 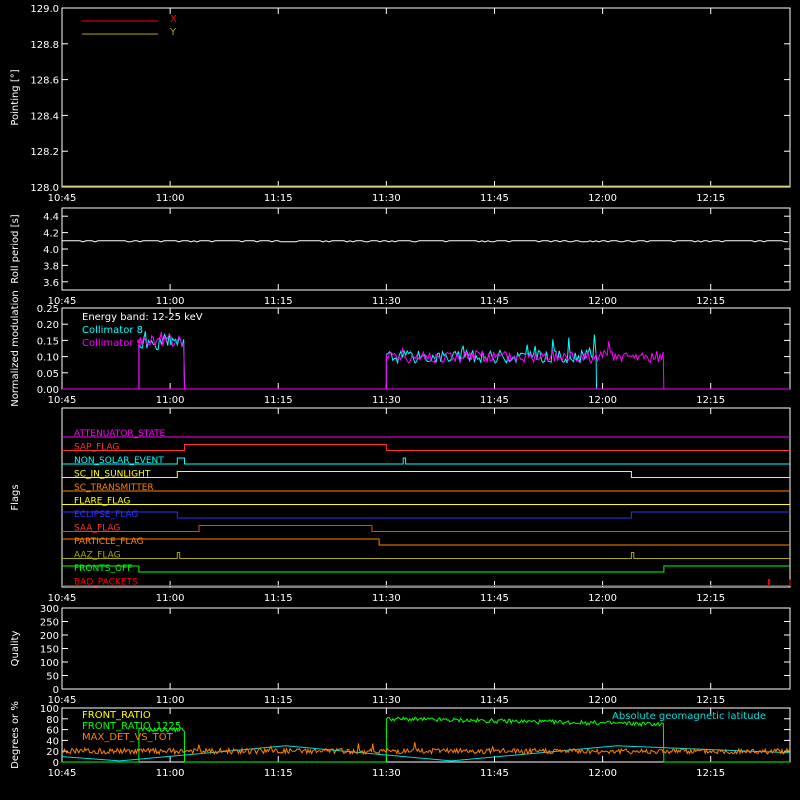 I want to click on geomag-latitude-line, so click(x=426, y=753).